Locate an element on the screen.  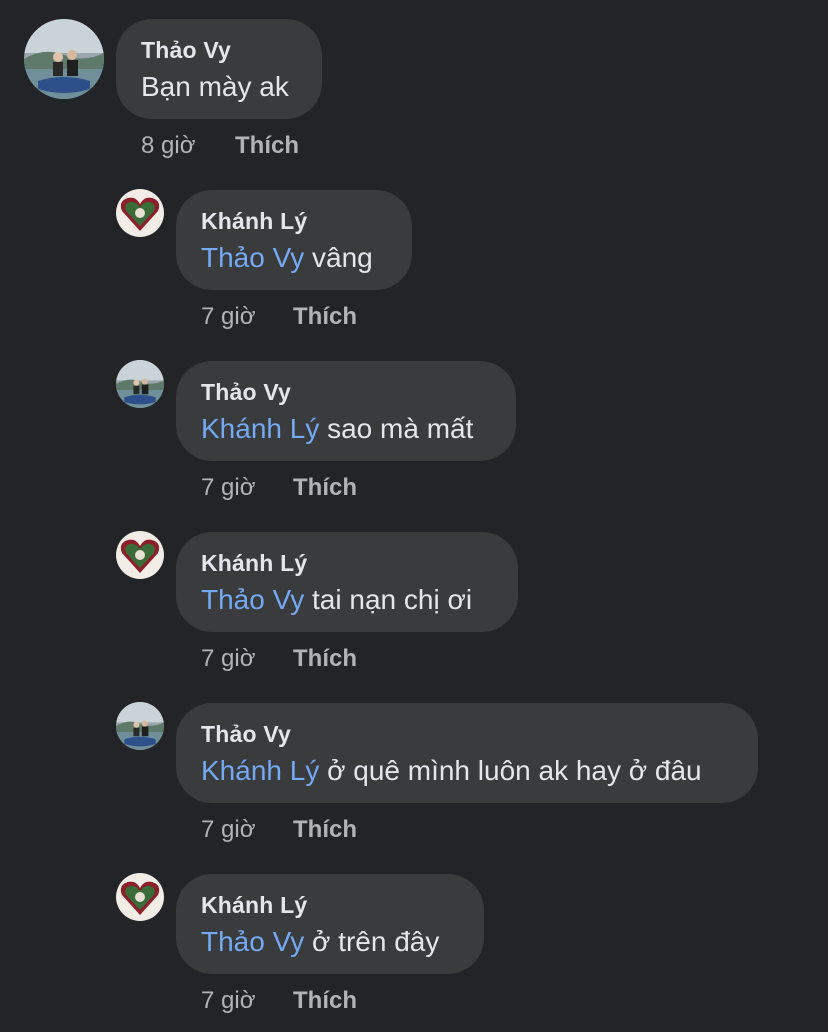
comment-text: Khánh Lý ở quê mình luôn ak hay ở đâu is located at coordinates (451, 771).